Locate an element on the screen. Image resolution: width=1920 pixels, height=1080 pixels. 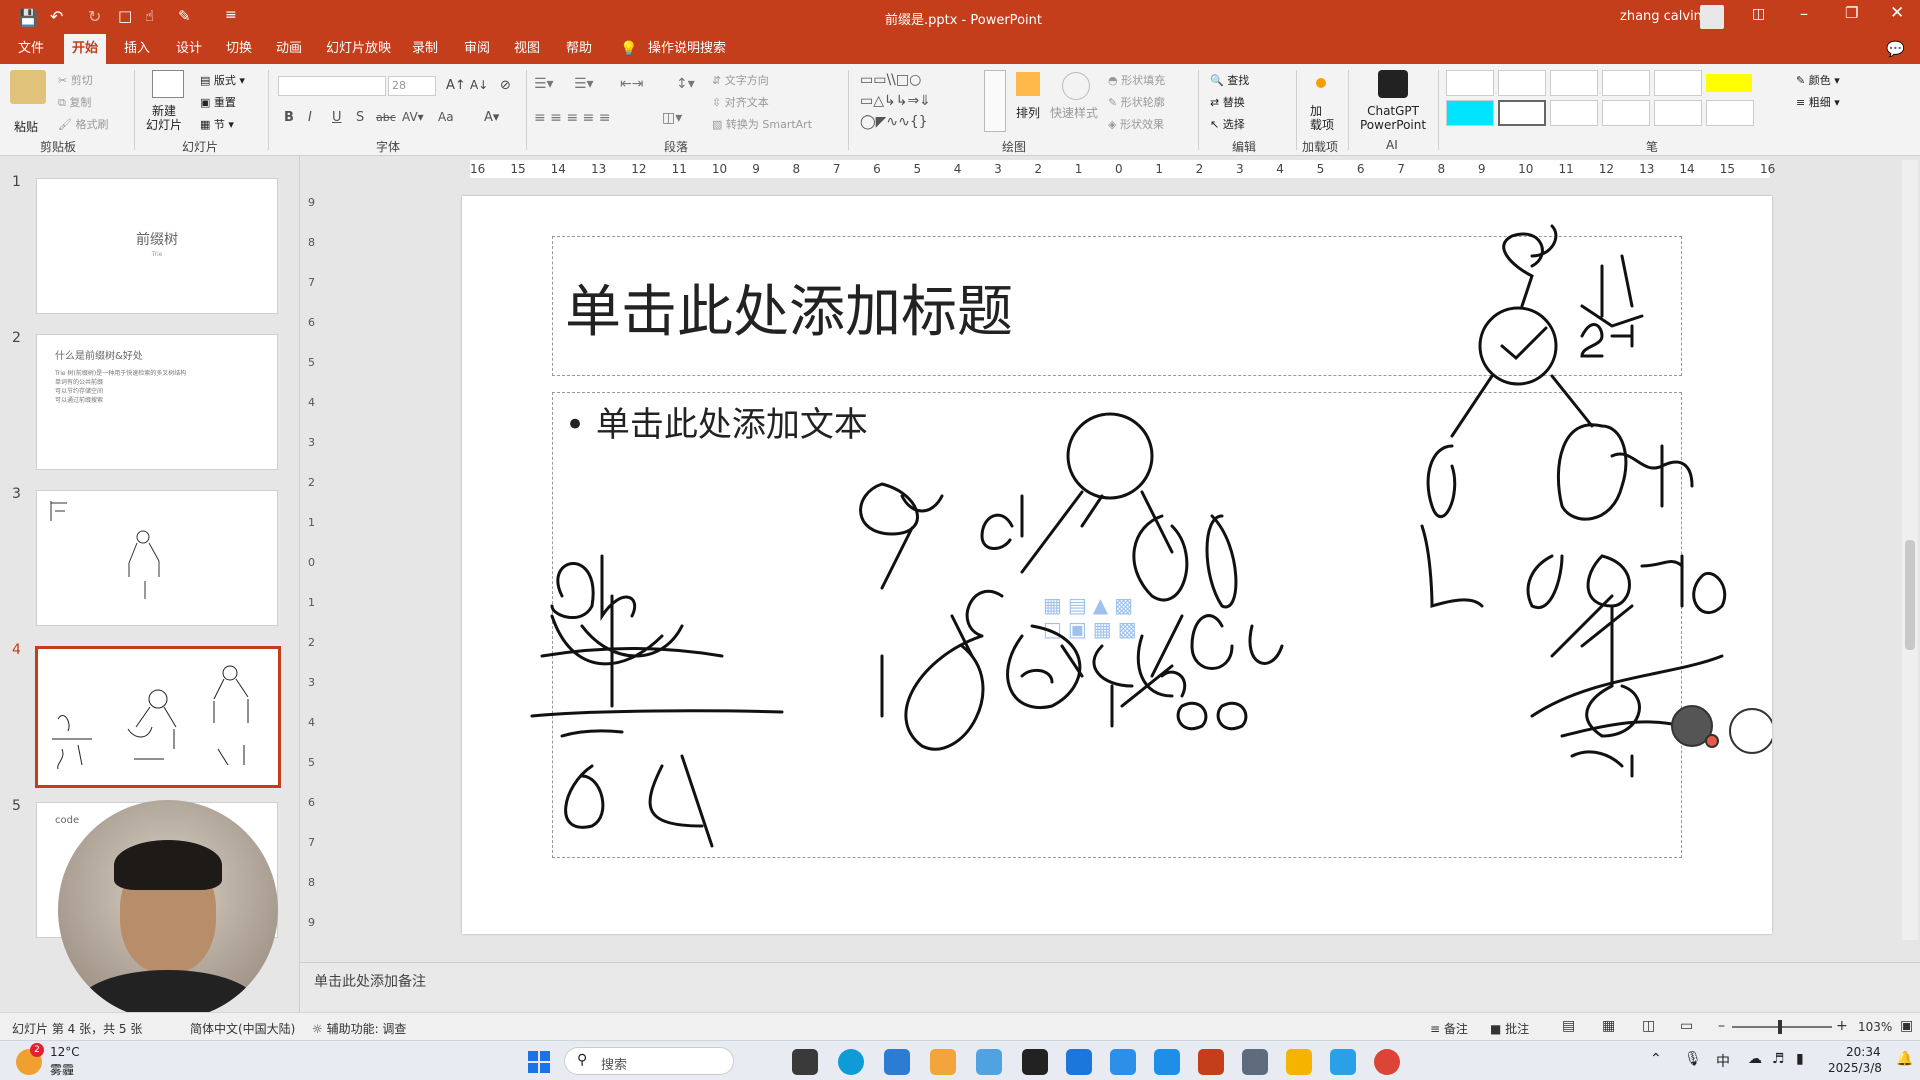
avatar is located at coordinates (1712, 17).